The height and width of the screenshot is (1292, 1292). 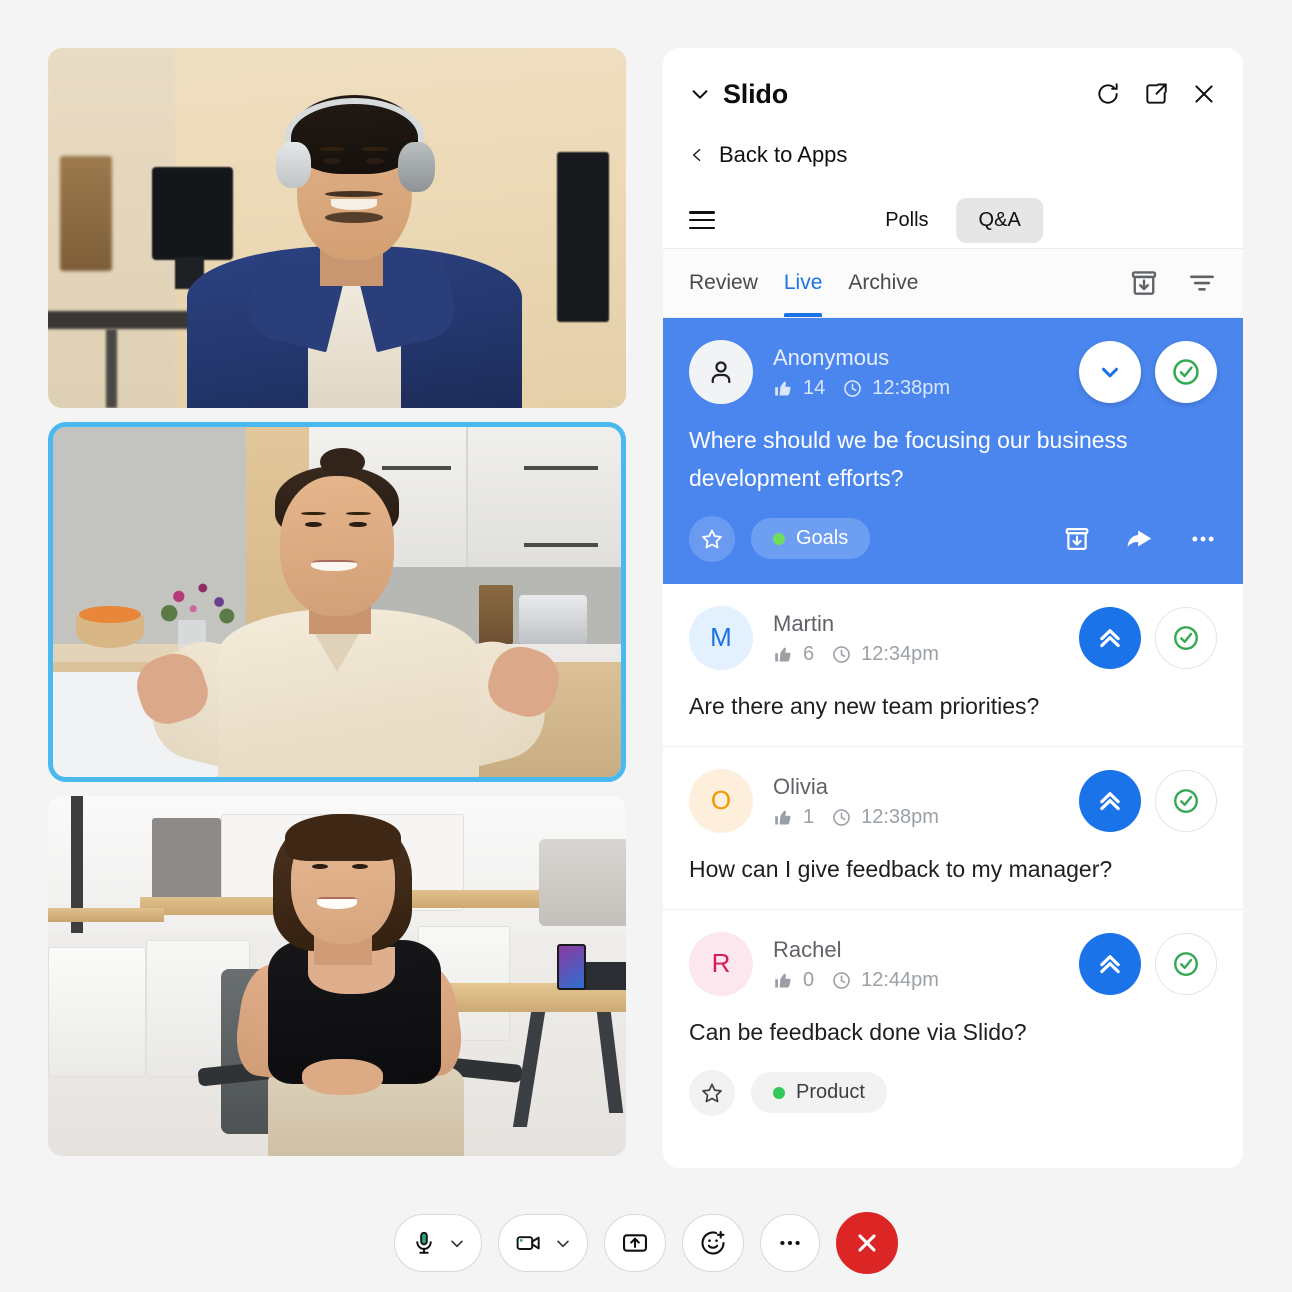 I want to click on question-tag: Goals, so click(x=811, y=539).